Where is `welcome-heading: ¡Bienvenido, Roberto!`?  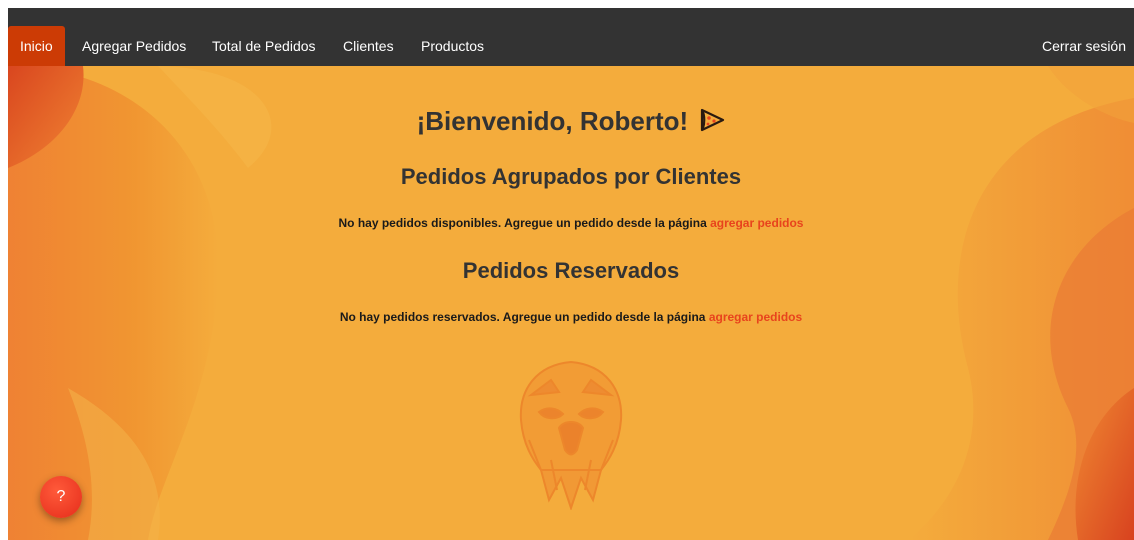 welcome-heading: ¡Bienvenido, Roberto! is located at coordinates (571, 121).